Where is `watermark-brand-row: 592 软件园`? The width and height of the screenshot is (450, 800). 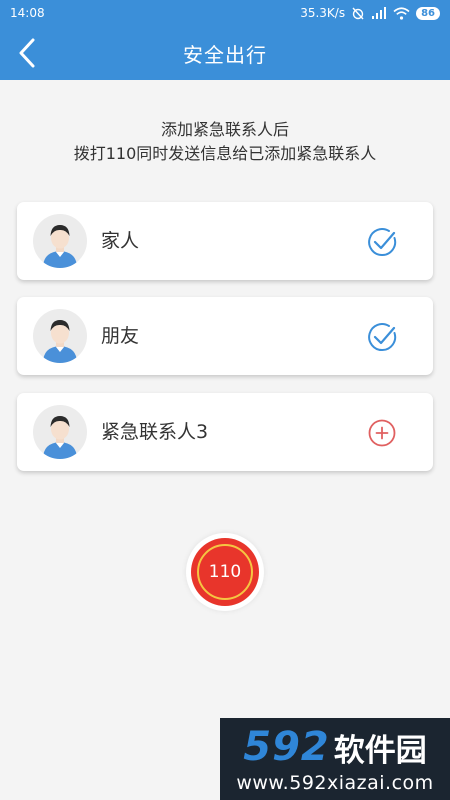
watermark-brand-row: 592 软件园 is located at coordinates (335, 747).